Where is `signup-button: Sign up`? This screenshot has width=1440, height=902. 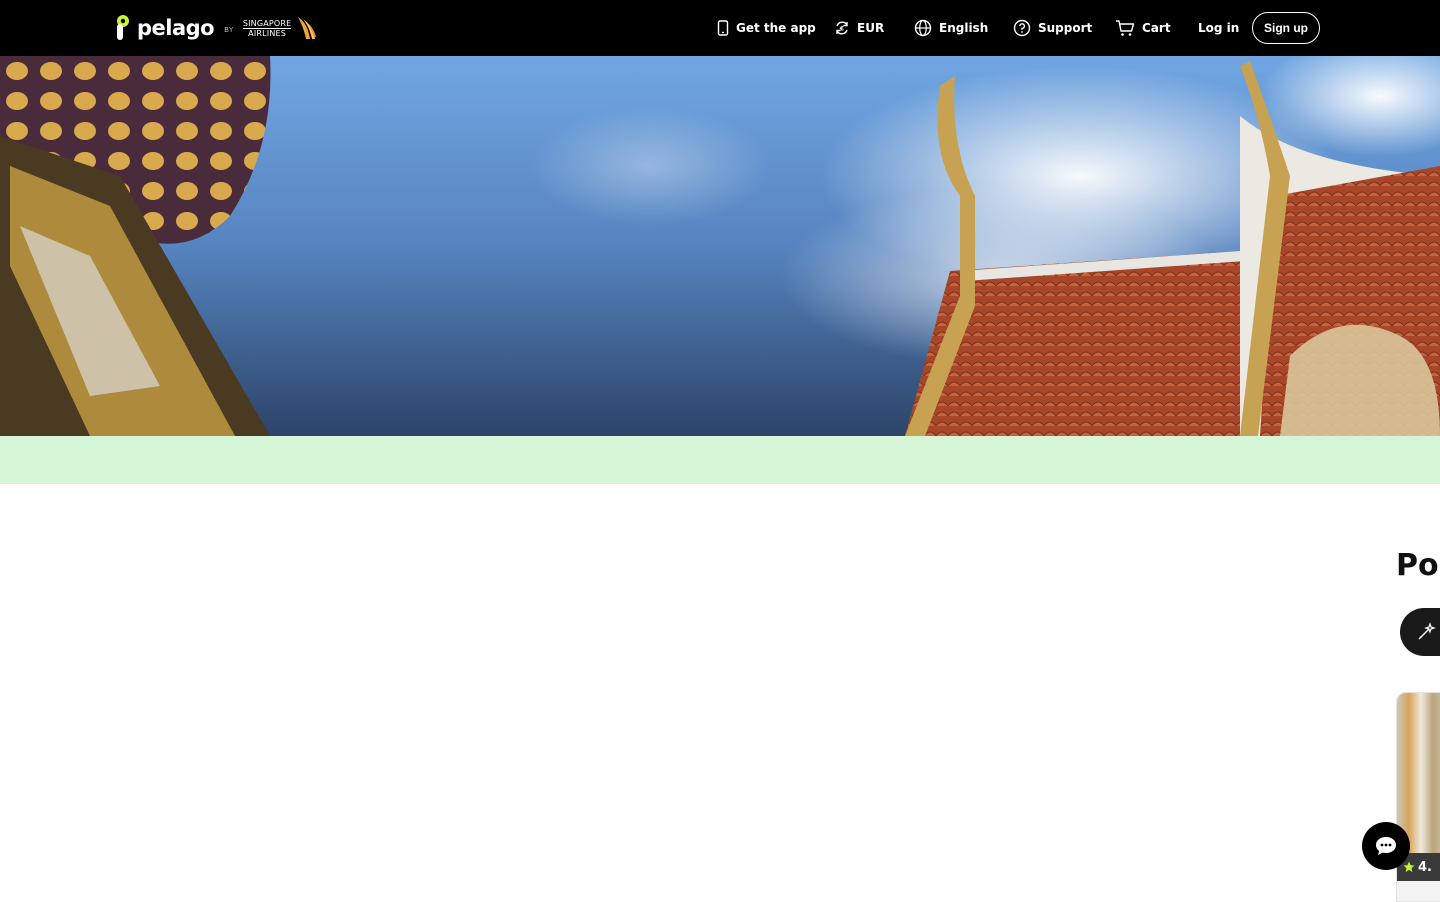 signup-button: Sign up is located at coordinates (1286, 28).